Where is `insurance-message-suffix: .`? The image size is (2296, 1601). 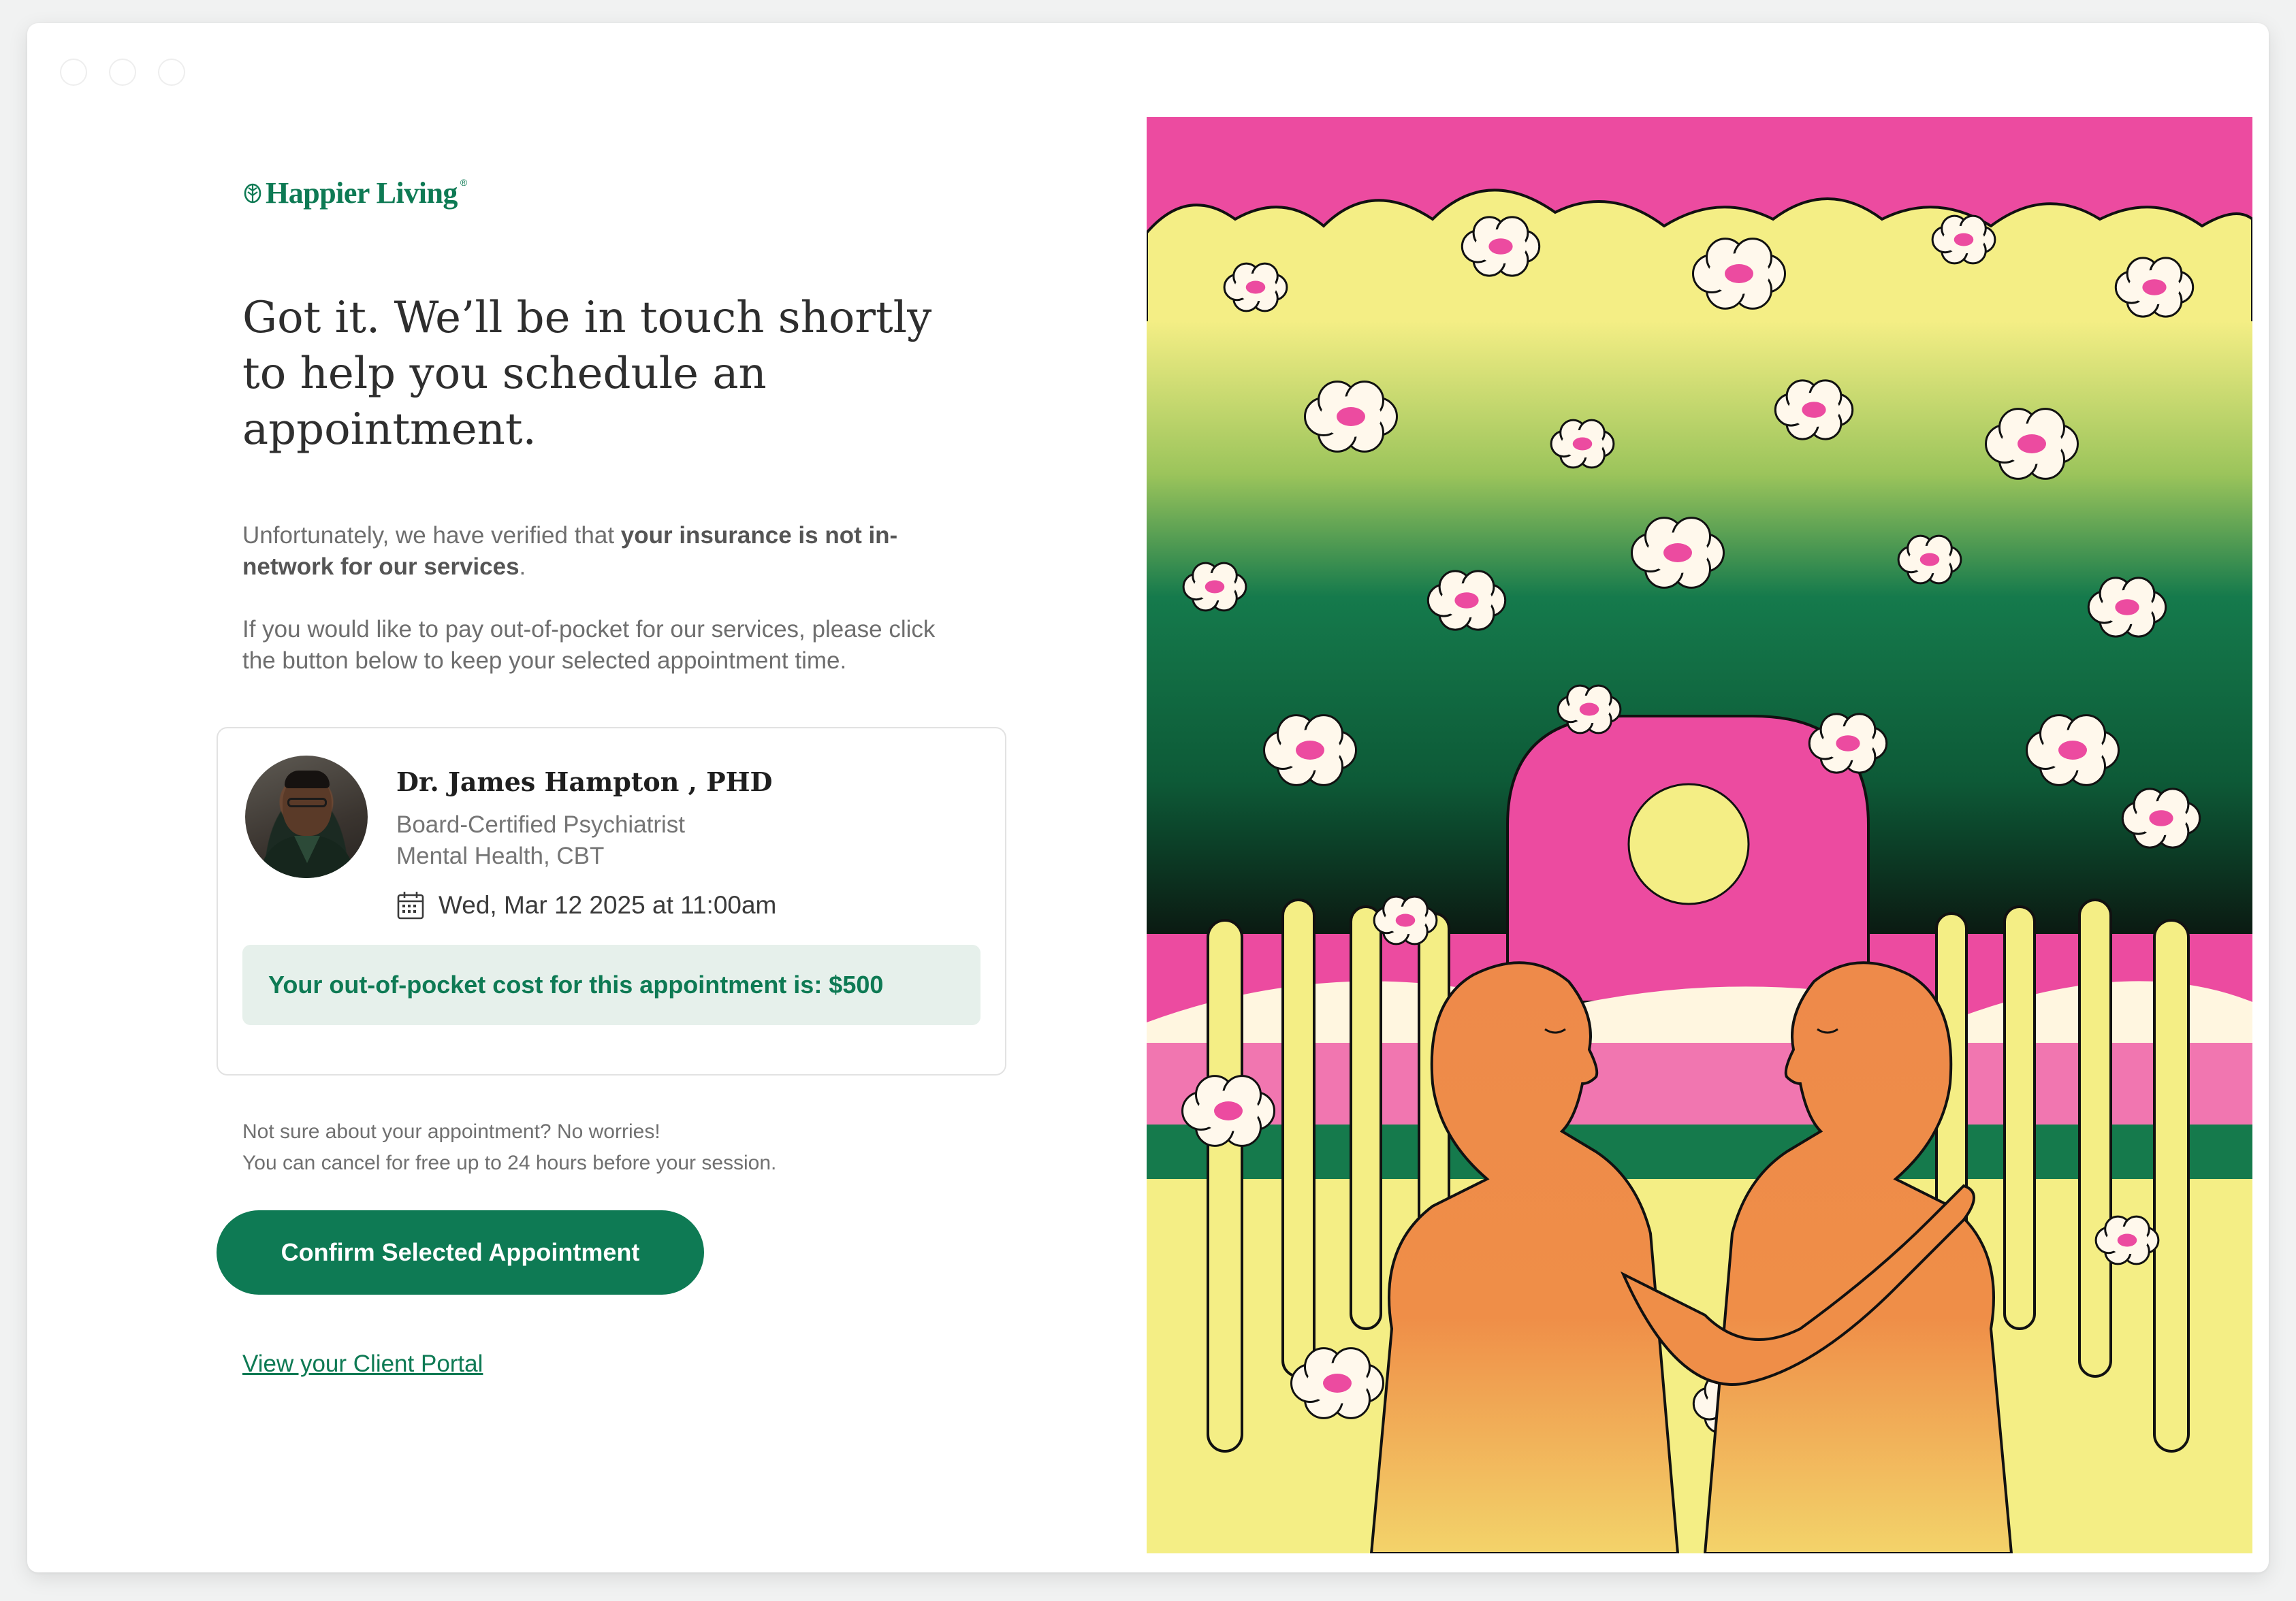 insurance-message-suffix: . is located at coordinates (522, 566).